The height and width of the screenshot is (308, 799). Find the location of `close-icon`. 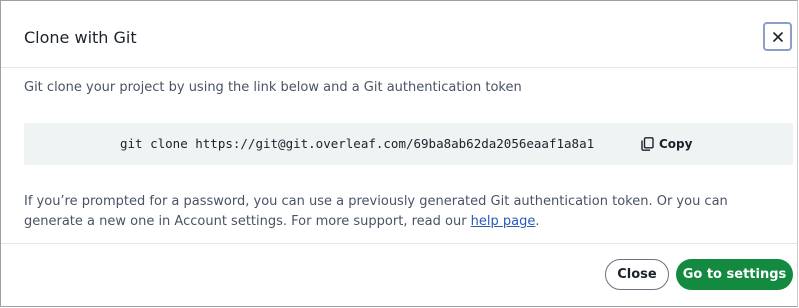

close-icon is located at coordinates (777, 36).